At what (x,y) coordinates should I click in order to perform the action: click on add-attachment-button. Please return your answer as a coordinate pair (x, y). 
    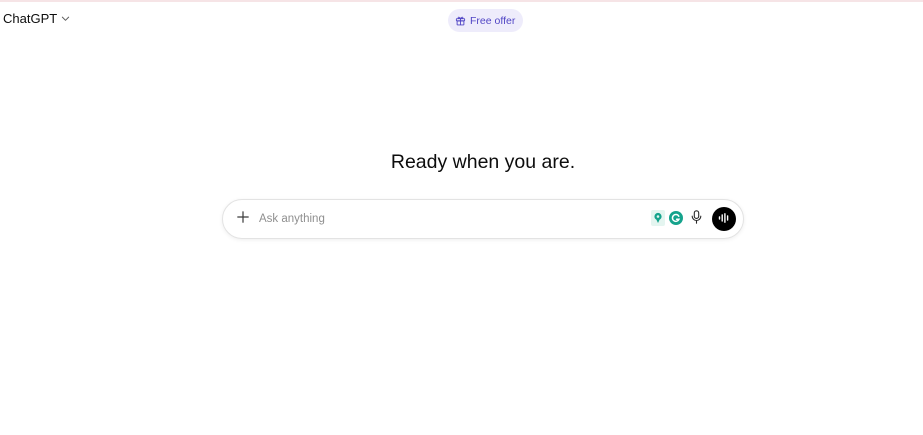
    Looking at the image, I should click on (243, 219).